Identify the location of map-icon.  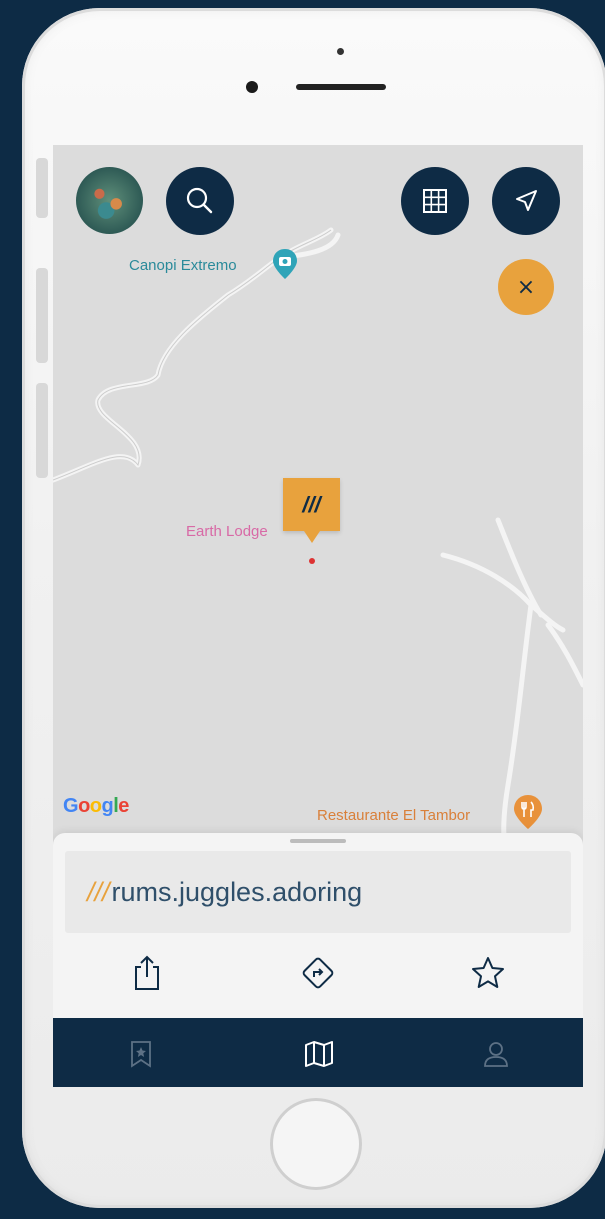
(319, 1054).